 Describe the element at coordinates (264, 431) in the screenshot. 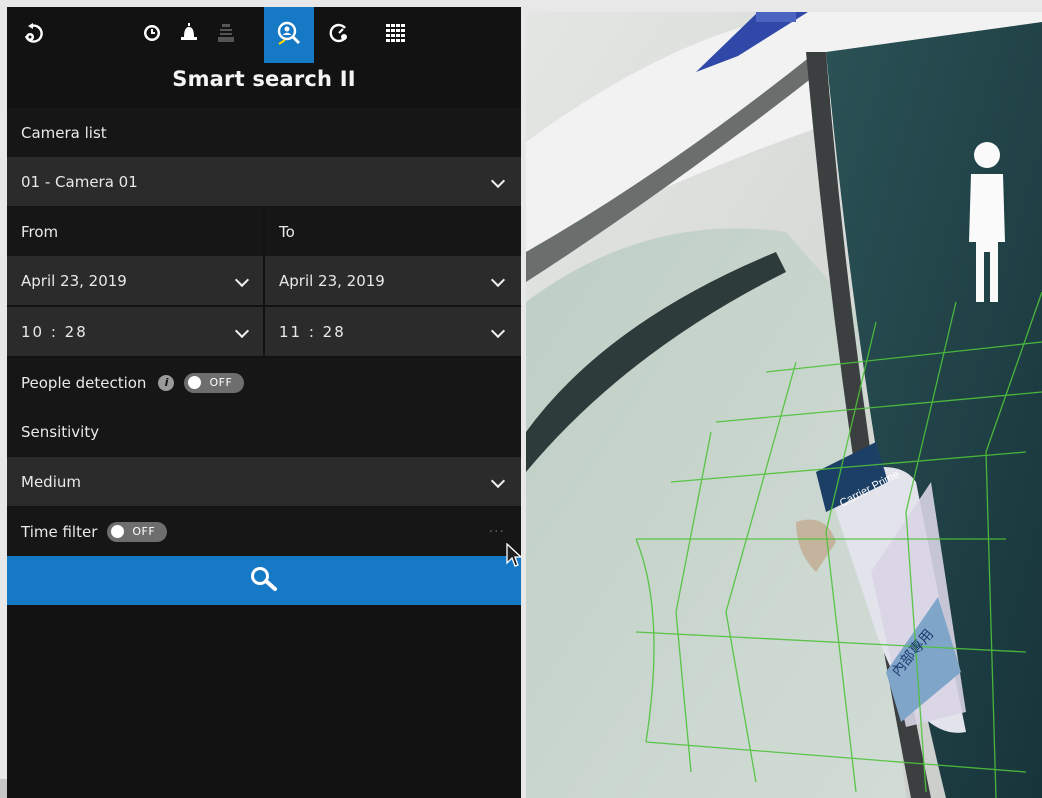

I see `sensitivity-label: Sensitivity` at that location.